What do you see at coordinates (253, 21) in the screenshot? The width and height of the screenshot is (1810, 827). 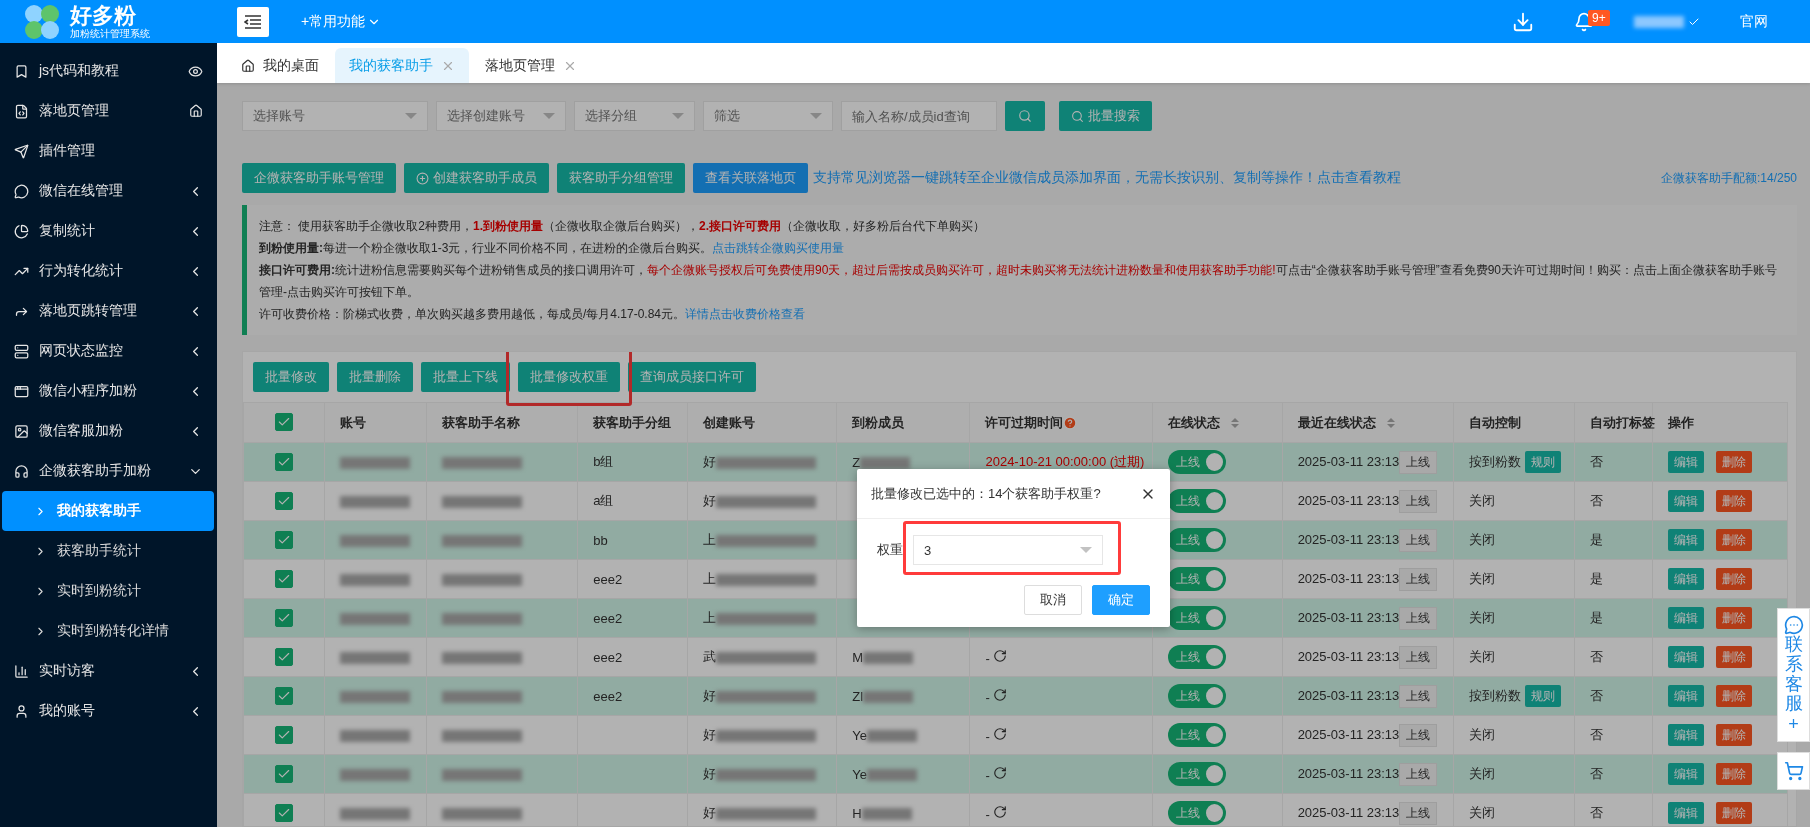 I see `menu-toggle-button` at bounding box center [253, 21].